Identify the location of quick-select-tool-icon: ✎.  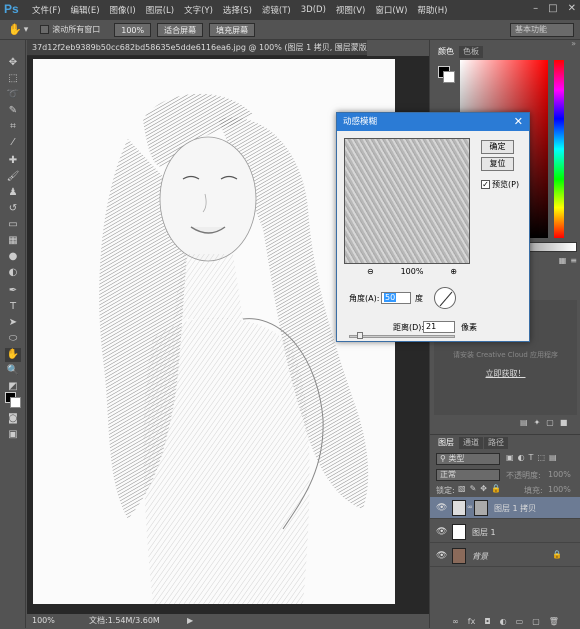
(13, 111).